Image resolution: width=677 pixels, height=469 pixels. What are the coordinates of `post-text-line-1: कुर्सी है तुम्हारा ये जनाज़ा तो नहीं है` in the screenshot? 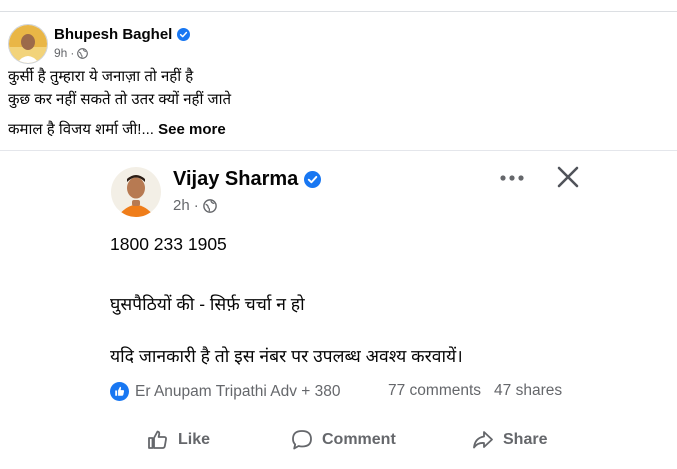 It's located at (101, 76).